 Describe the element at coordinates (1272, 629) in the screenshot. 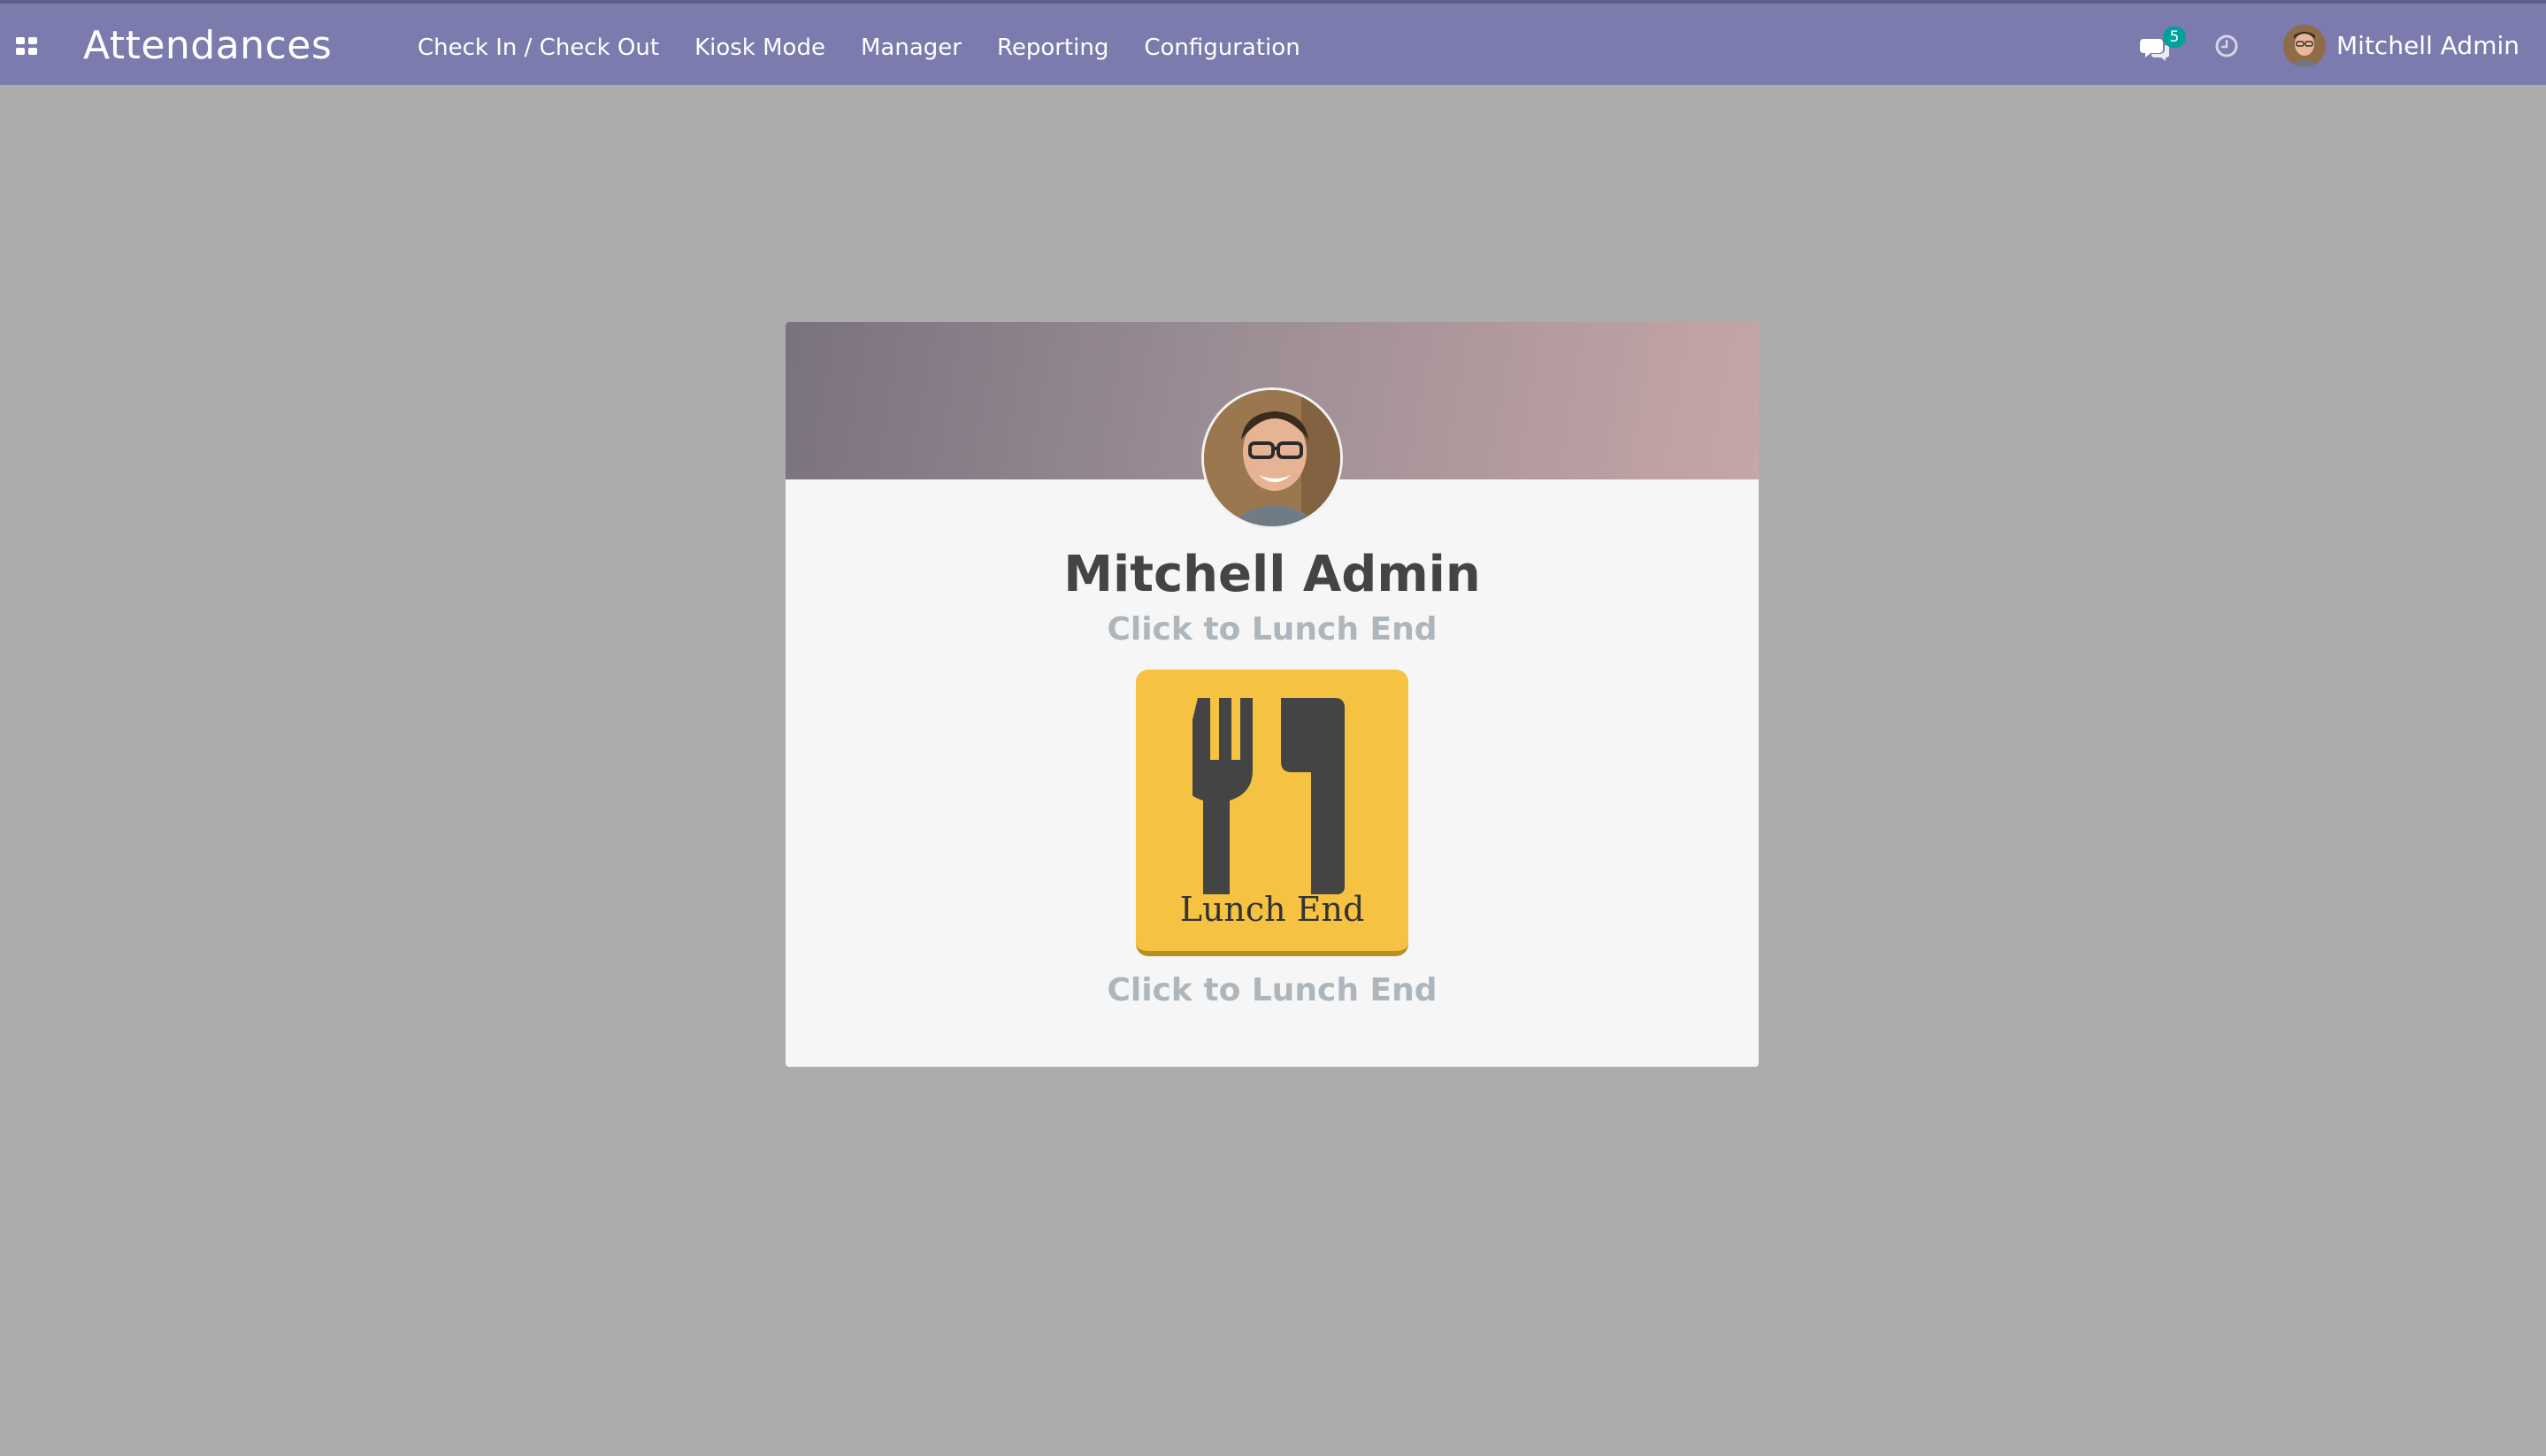

I see `action-hint-top: Click to Lunch End` at that location.